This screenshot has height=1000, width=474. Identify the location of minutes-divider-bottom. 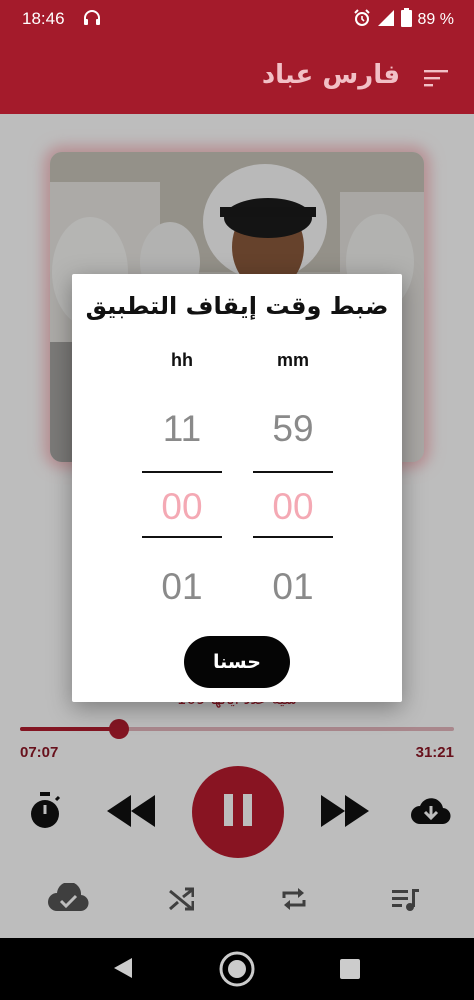
(293, 537).